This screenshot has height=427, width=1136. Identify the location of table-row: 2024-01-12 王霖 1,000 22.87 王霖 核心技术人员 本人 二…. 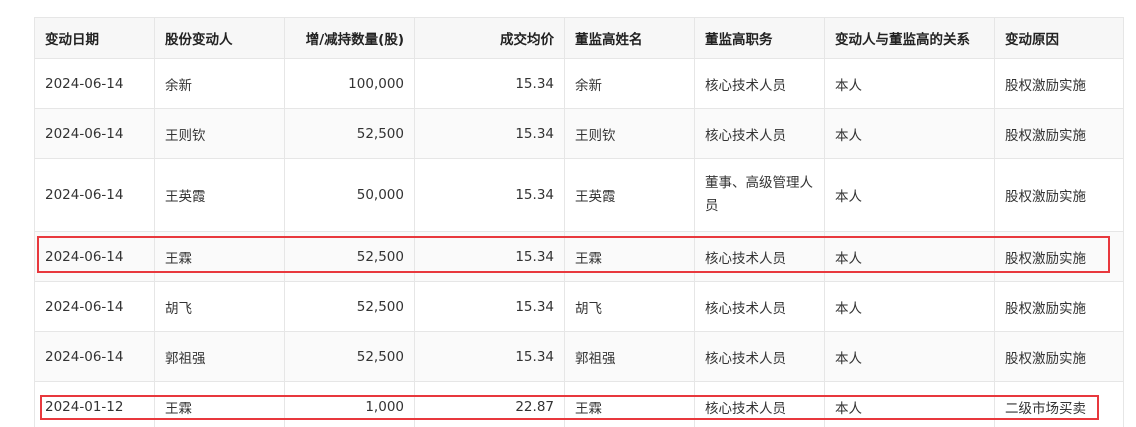
(579, 404).